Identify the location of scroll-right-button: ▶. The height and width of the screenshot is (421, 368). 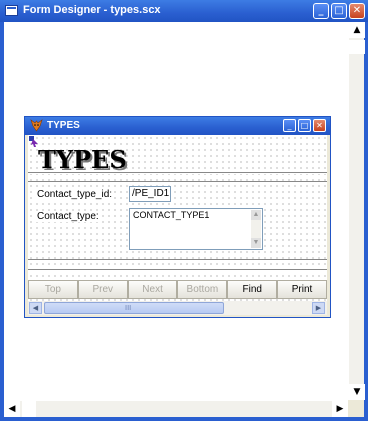
(340, 409).